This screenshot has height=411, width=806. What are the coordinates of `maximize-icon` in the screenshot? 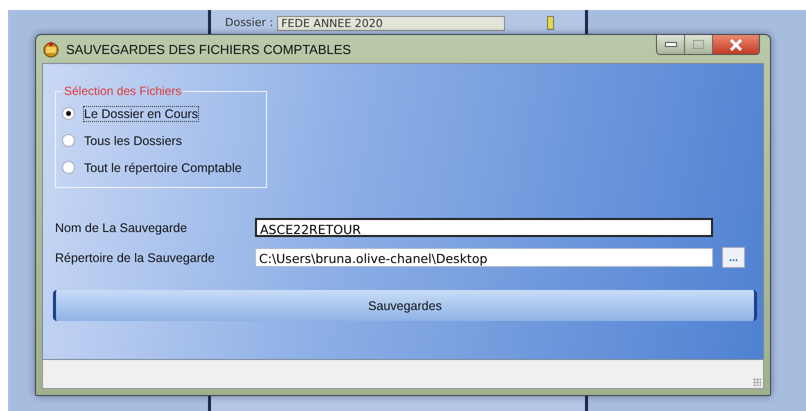 It's located at (698, 44).